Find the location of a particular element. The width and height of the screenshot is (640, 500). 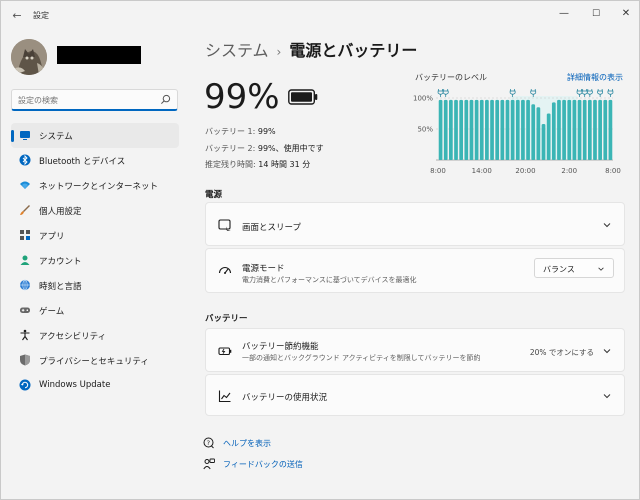

monitor-icon is located at coordinates (25, 135).